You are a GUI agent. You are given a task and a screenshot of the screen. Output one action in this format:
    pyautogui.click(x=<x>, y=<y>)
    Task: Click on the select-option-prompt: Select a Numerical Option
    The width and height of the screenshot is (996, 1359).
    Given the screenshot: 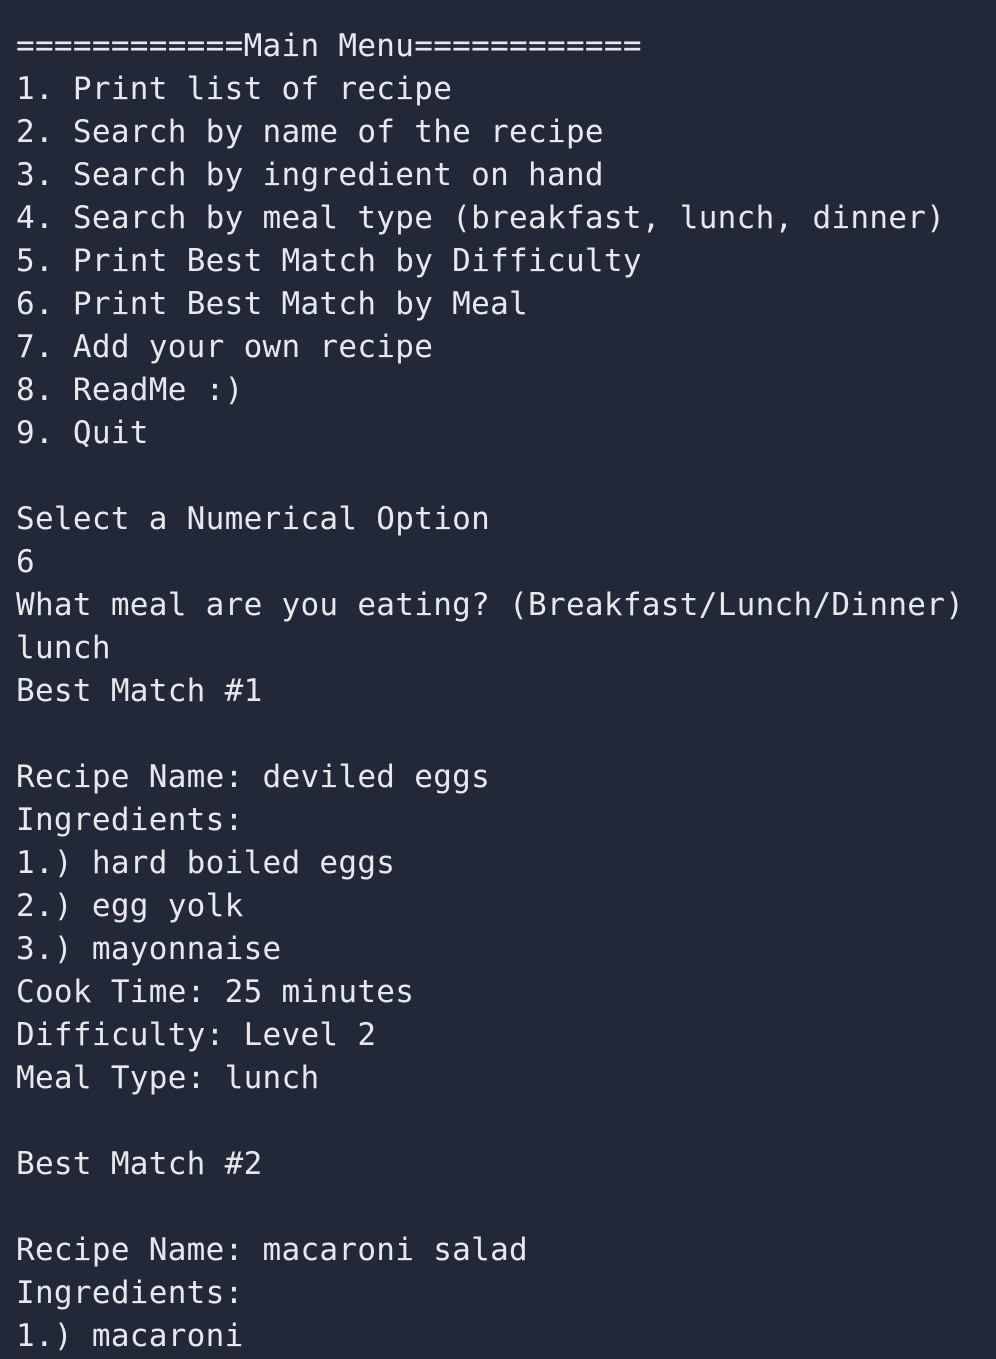 What is the action you would take?
    pyautogui.click(x=253, y=519)
    